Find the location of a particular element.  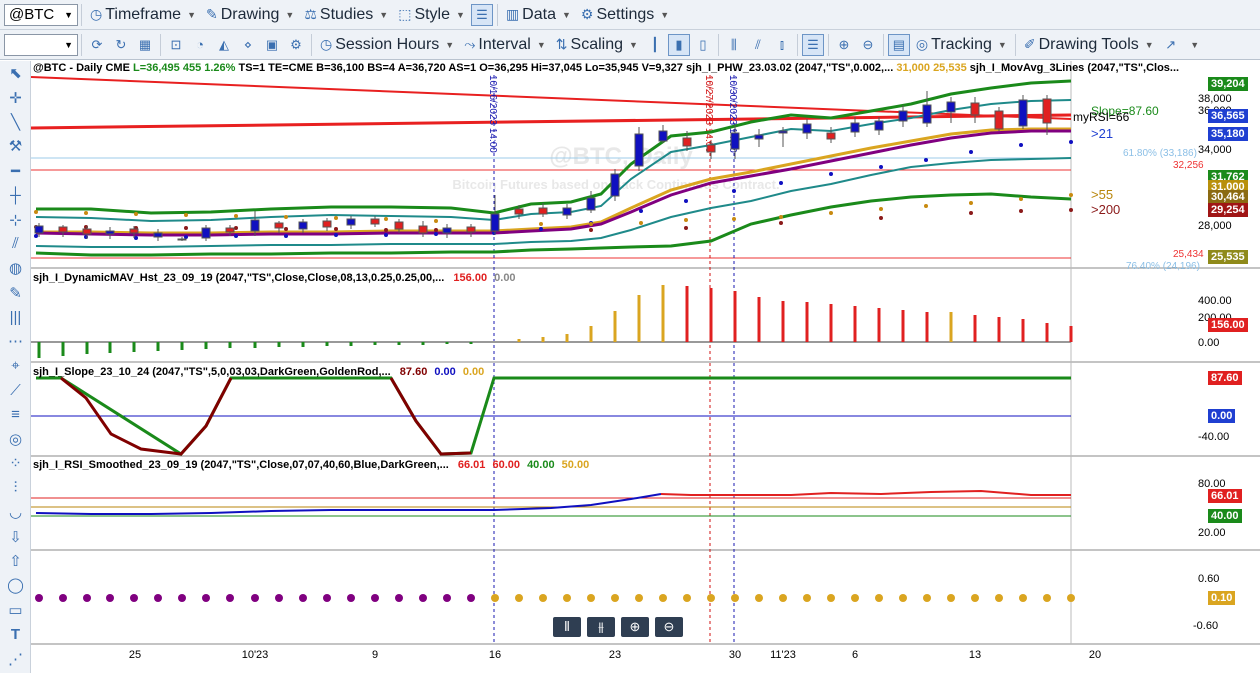

scaling-menu: ⇅ Scaling ▼ is located at coordinates (597, 45).